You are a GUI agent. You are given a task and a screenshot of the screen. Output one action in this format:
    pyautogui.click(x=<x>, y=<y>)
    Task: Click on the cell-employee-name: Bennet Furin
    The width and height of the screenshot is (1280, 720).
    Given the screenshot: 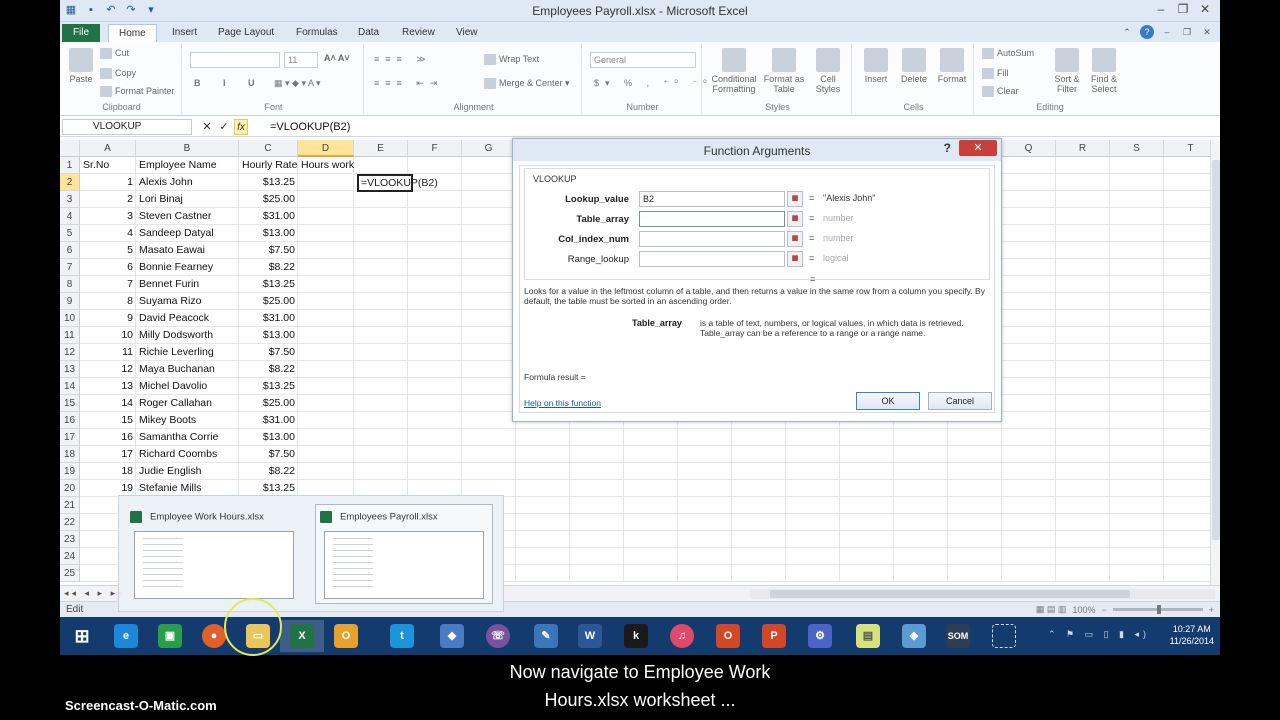 What is the action you would take?
    pyautogui.click(x=187, y=284)
    